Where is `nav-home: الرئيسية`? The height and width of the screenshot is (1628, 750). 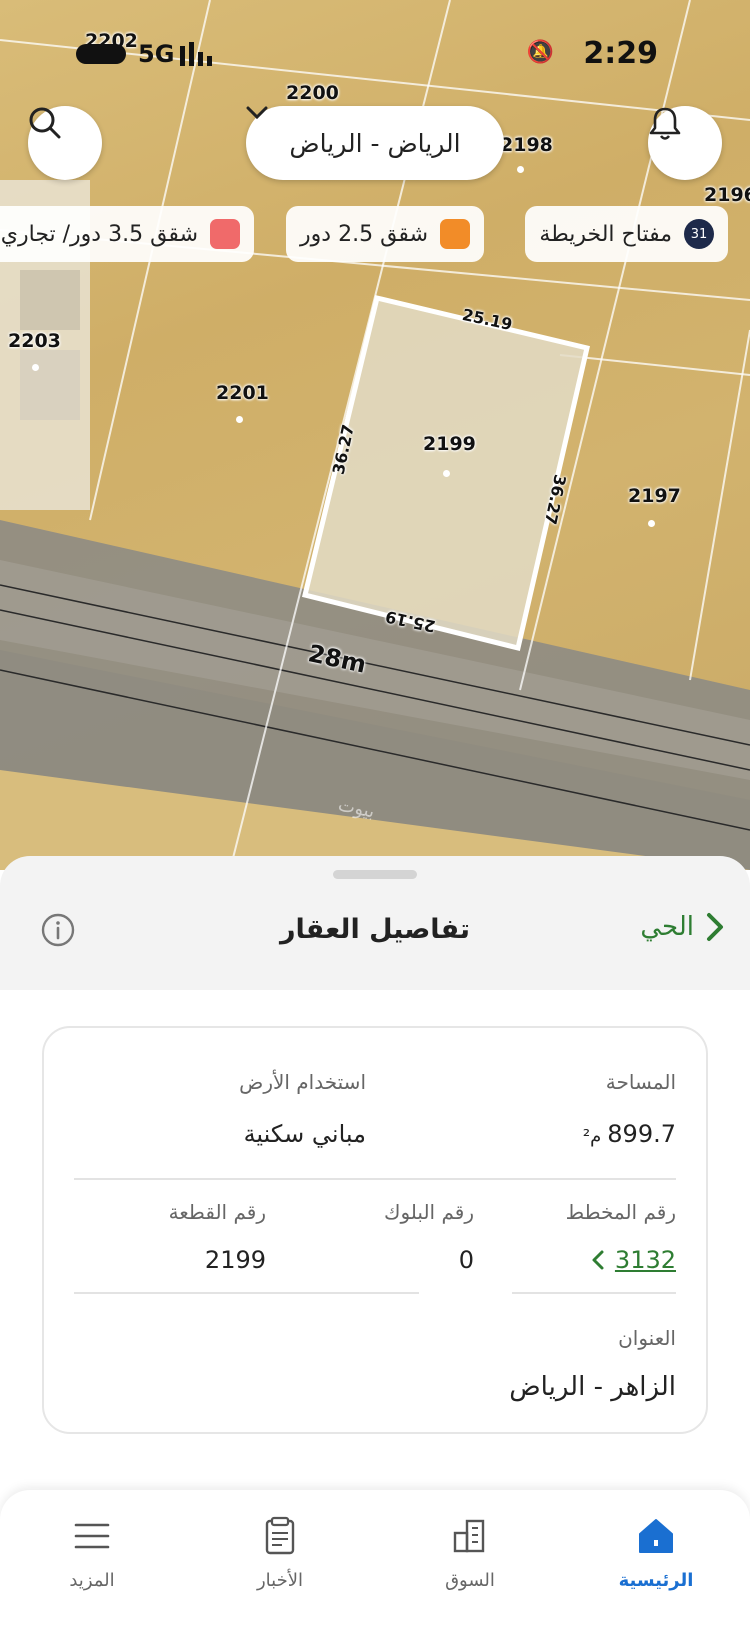
nav-home: الرئيسية is located at coordinates (656, 1550).